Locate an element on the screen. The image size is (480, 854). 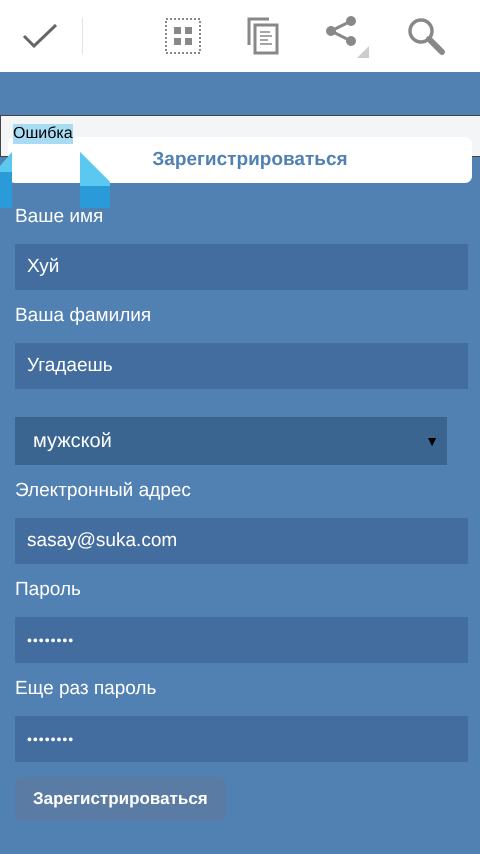
field-label: Ваше имя is located at coordinates (59, 217).